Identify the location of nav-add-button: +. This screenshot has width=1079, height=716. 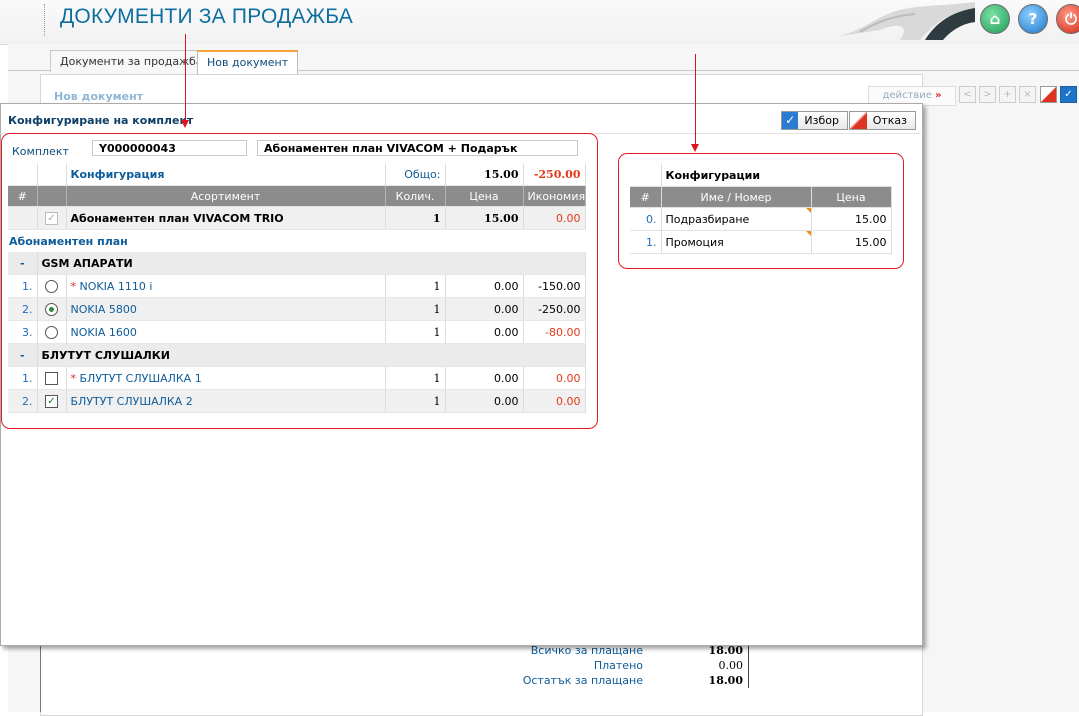
(1007, 94).